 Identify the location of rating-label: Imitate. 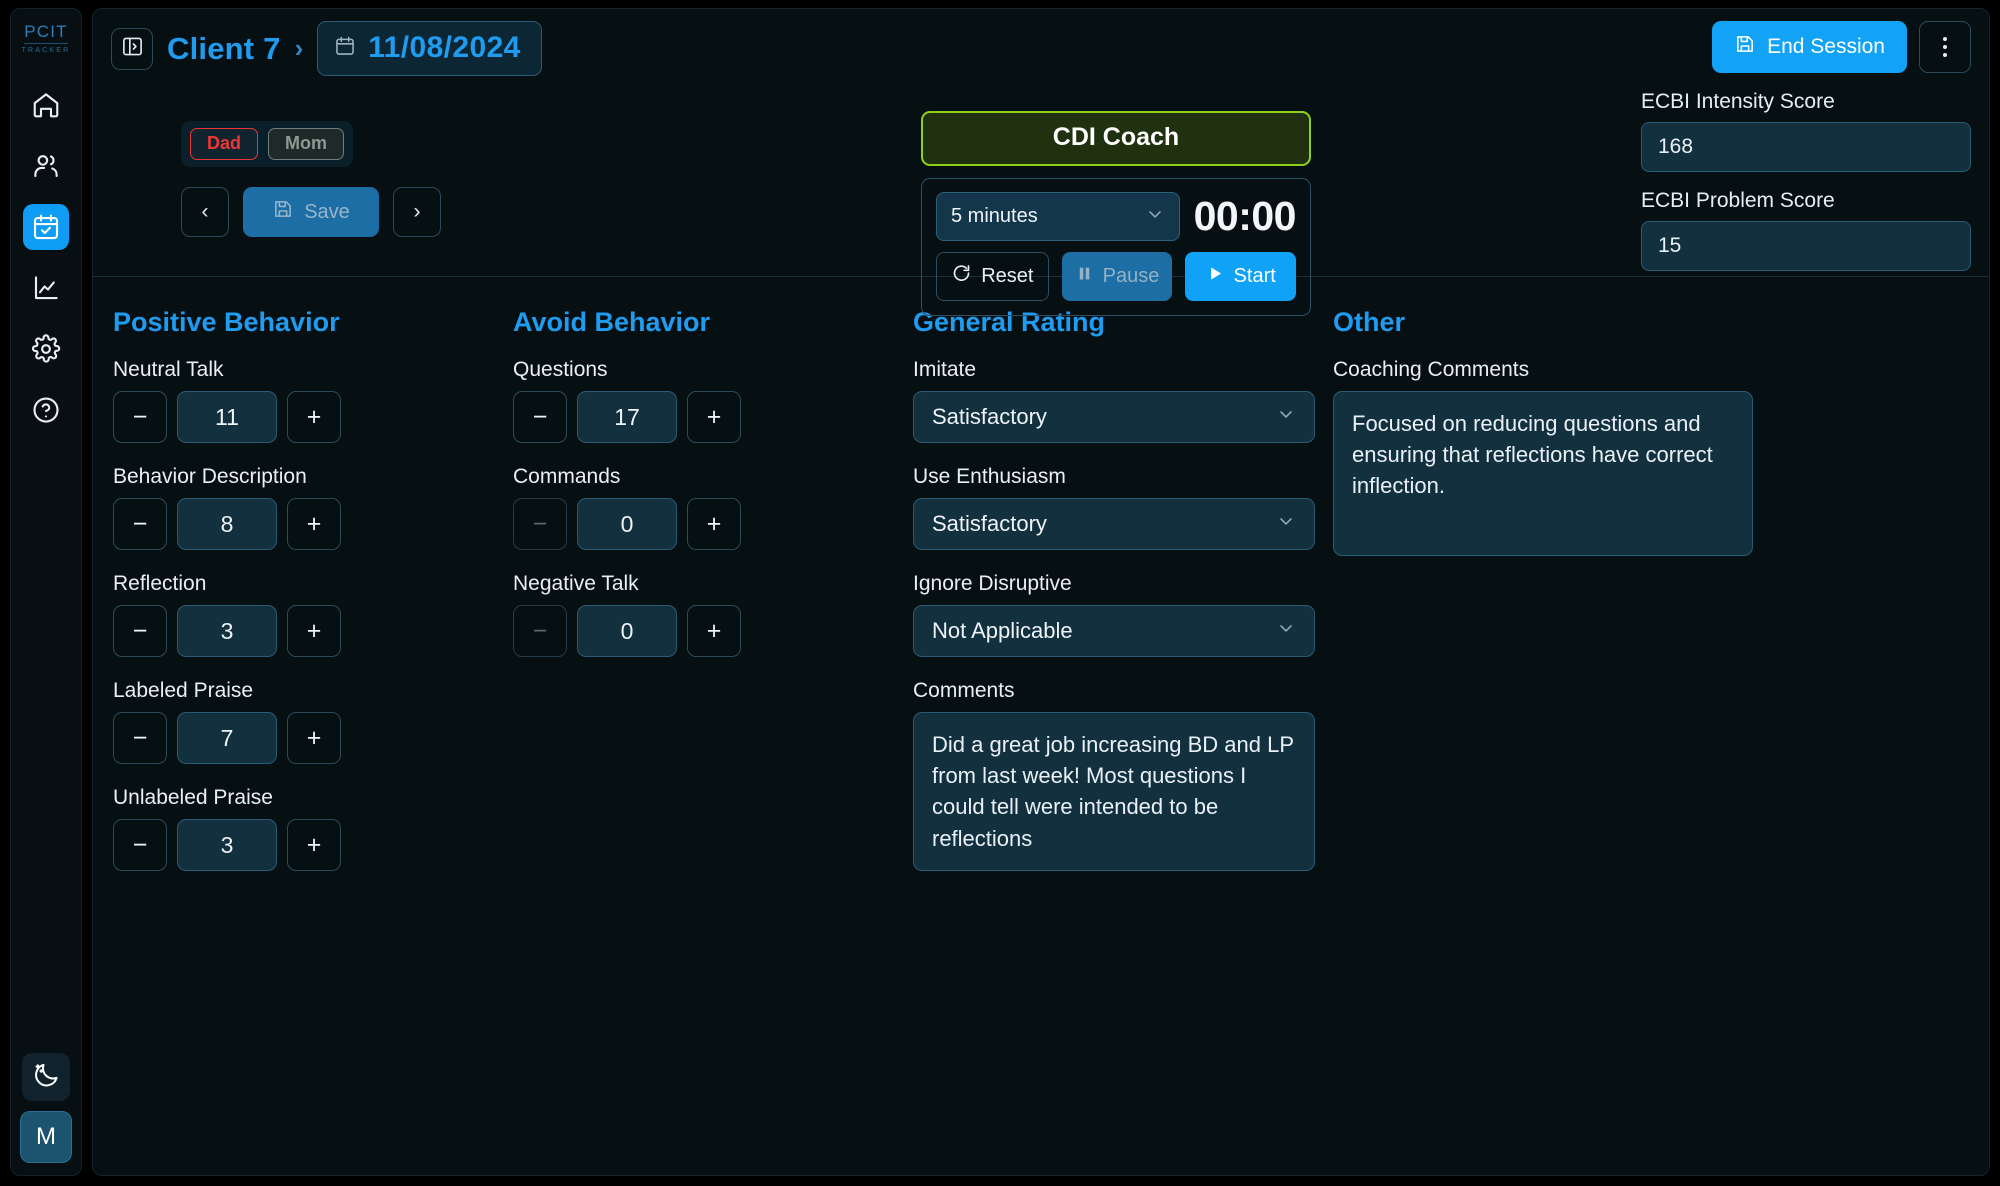
(945, 369).